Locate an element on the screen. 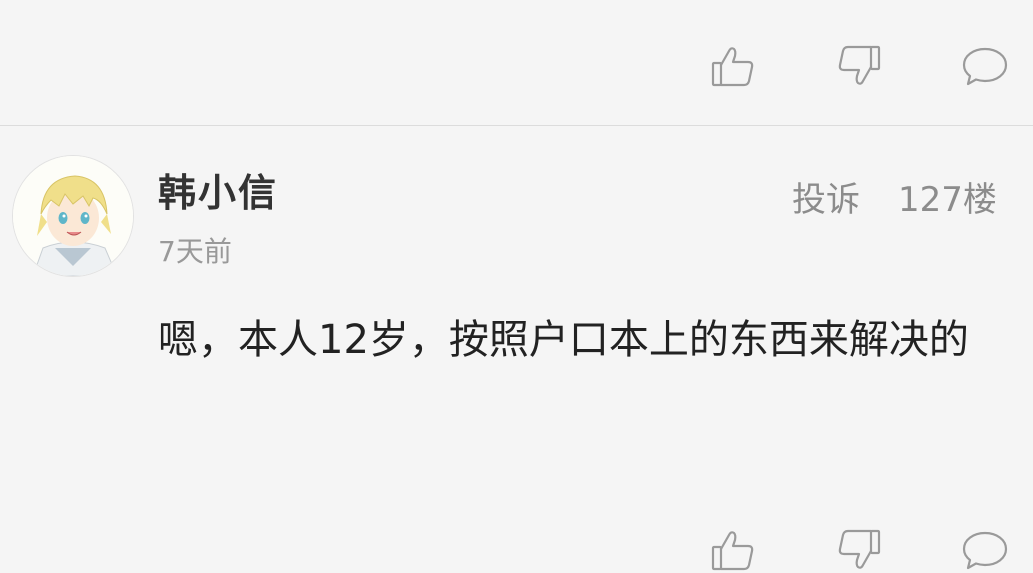  comment-text: 嗯，本人12岁，按照户口本上的东西来解决的 is located at coordinates (563, 340).